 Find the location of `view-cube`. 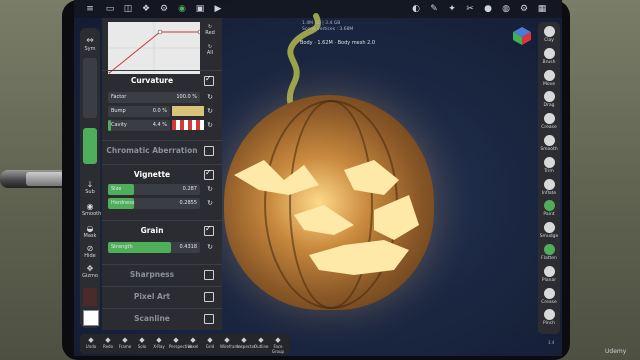

view-cube is located at coordinates (522, 36).